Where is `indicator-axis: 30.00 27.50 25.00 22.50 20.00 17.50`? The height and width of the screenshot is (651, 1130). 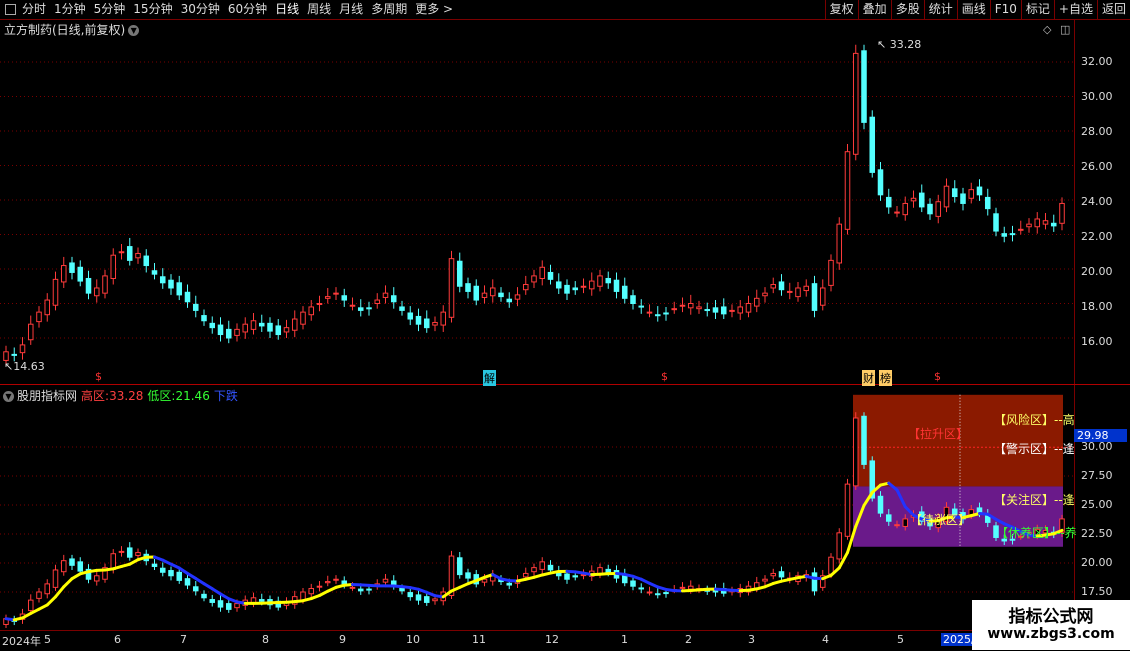
indicator-axis: 30.00 27.50 25.00 22.50 20.00 17.50 is located at coordinates (1102, 507).